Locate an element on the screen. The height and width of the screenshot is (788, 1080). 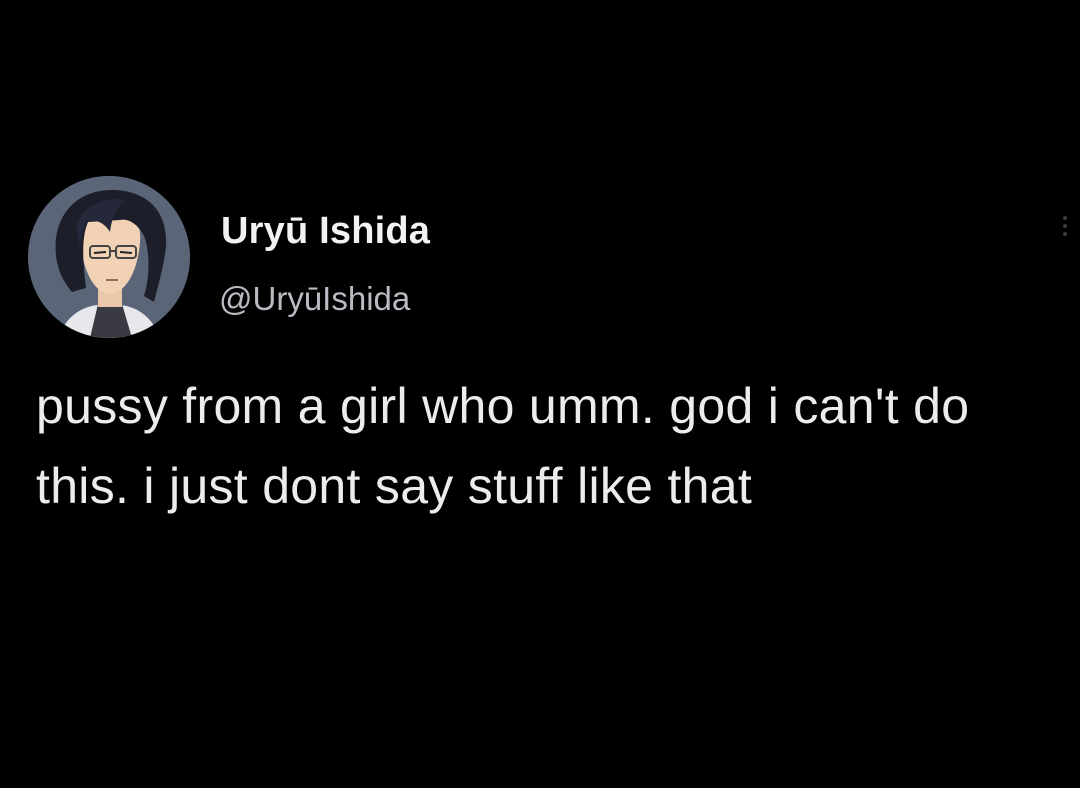
user-handle: @UryūIshida is located at coordinates (314, 299).